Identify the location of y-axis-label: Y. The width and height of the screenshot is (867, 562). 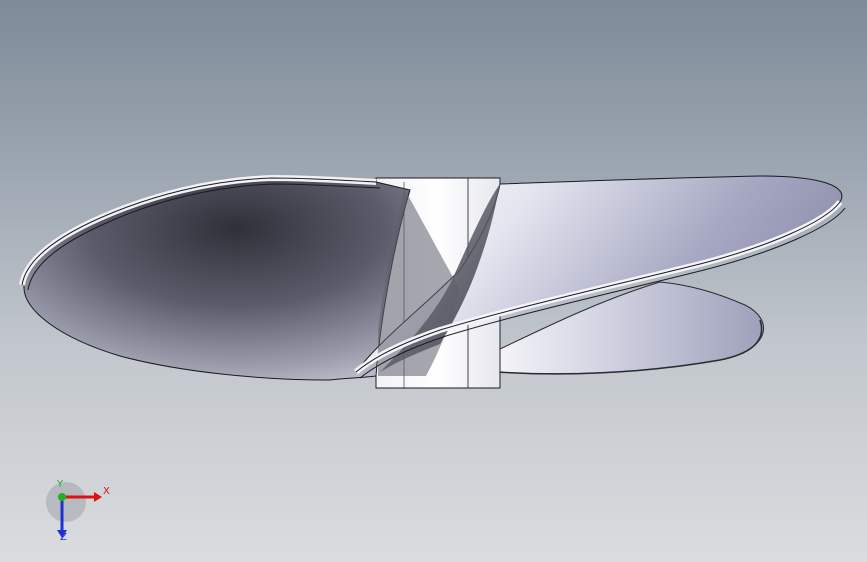
(60, 484).